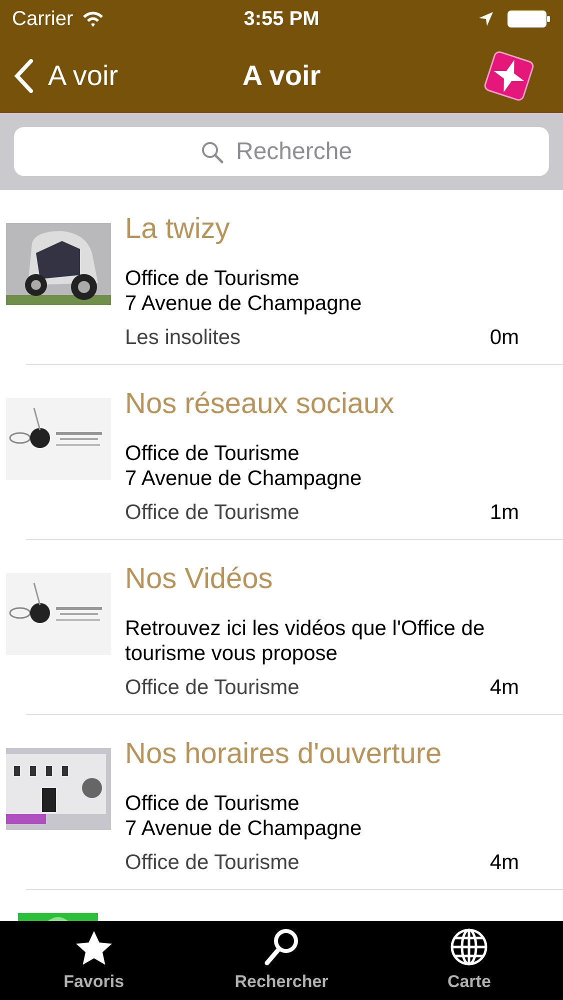  Describe the element at coordinates (183, 338) in the screenshot. I see `item-category: Les insolites` at that location.